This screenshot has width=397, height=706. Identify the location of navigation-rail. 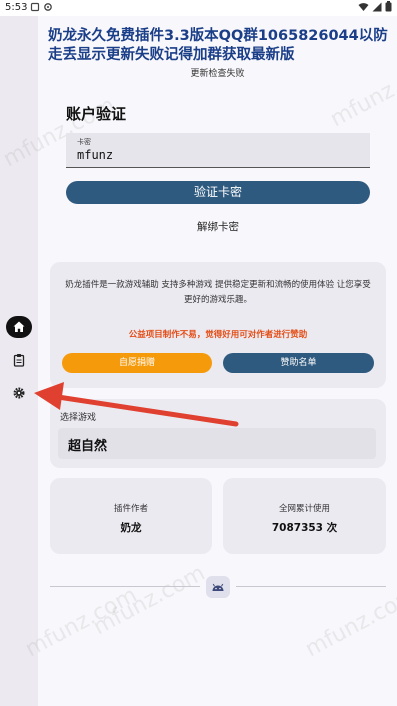
(19, 361).